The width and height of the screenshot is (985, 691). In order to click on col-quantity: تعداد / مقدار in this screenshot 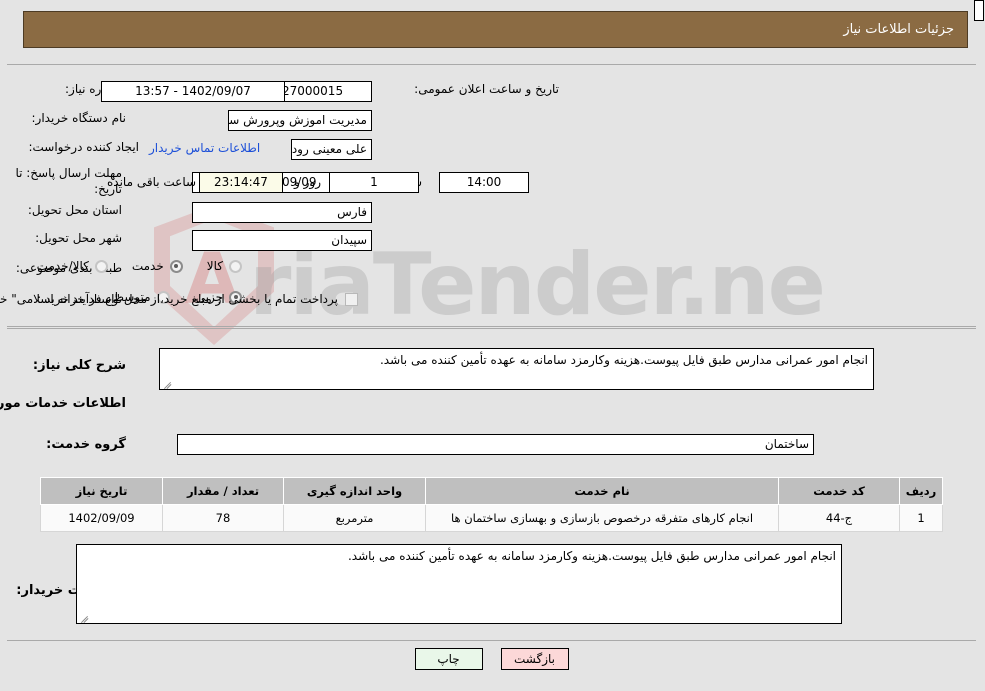, I will do `click(224, 491)`.